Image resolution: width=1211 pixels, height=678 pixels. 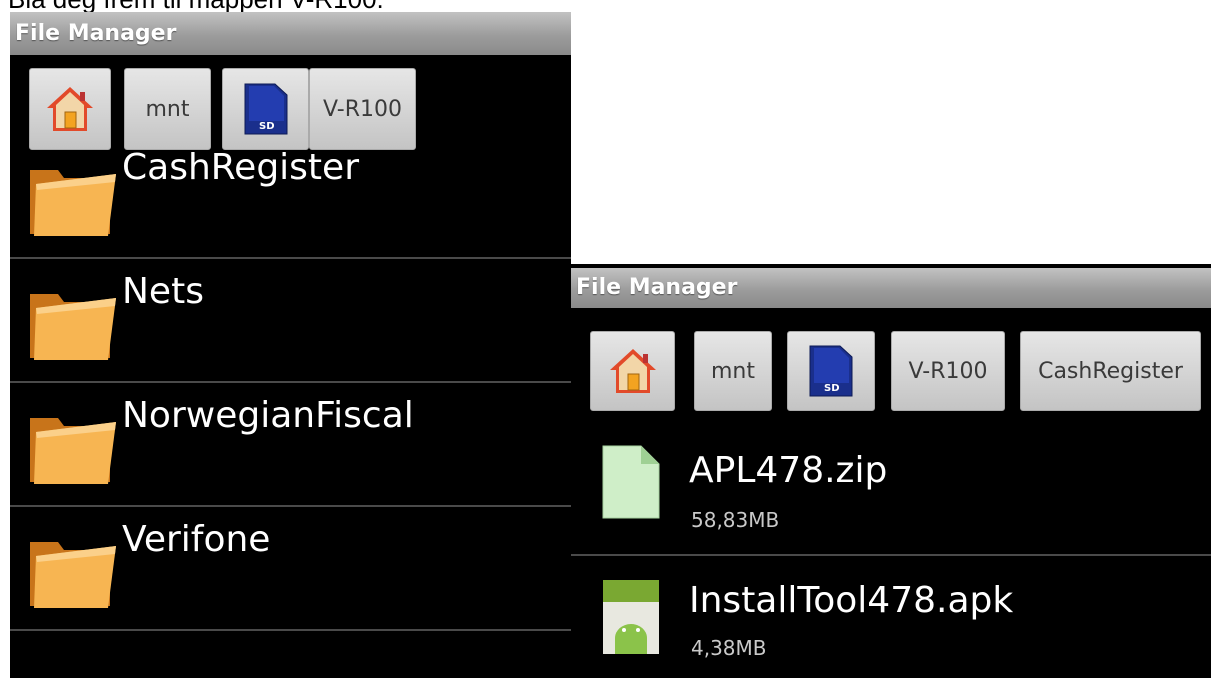 I want to click on file-size: 58,83MB, so click(x=735, y=520).